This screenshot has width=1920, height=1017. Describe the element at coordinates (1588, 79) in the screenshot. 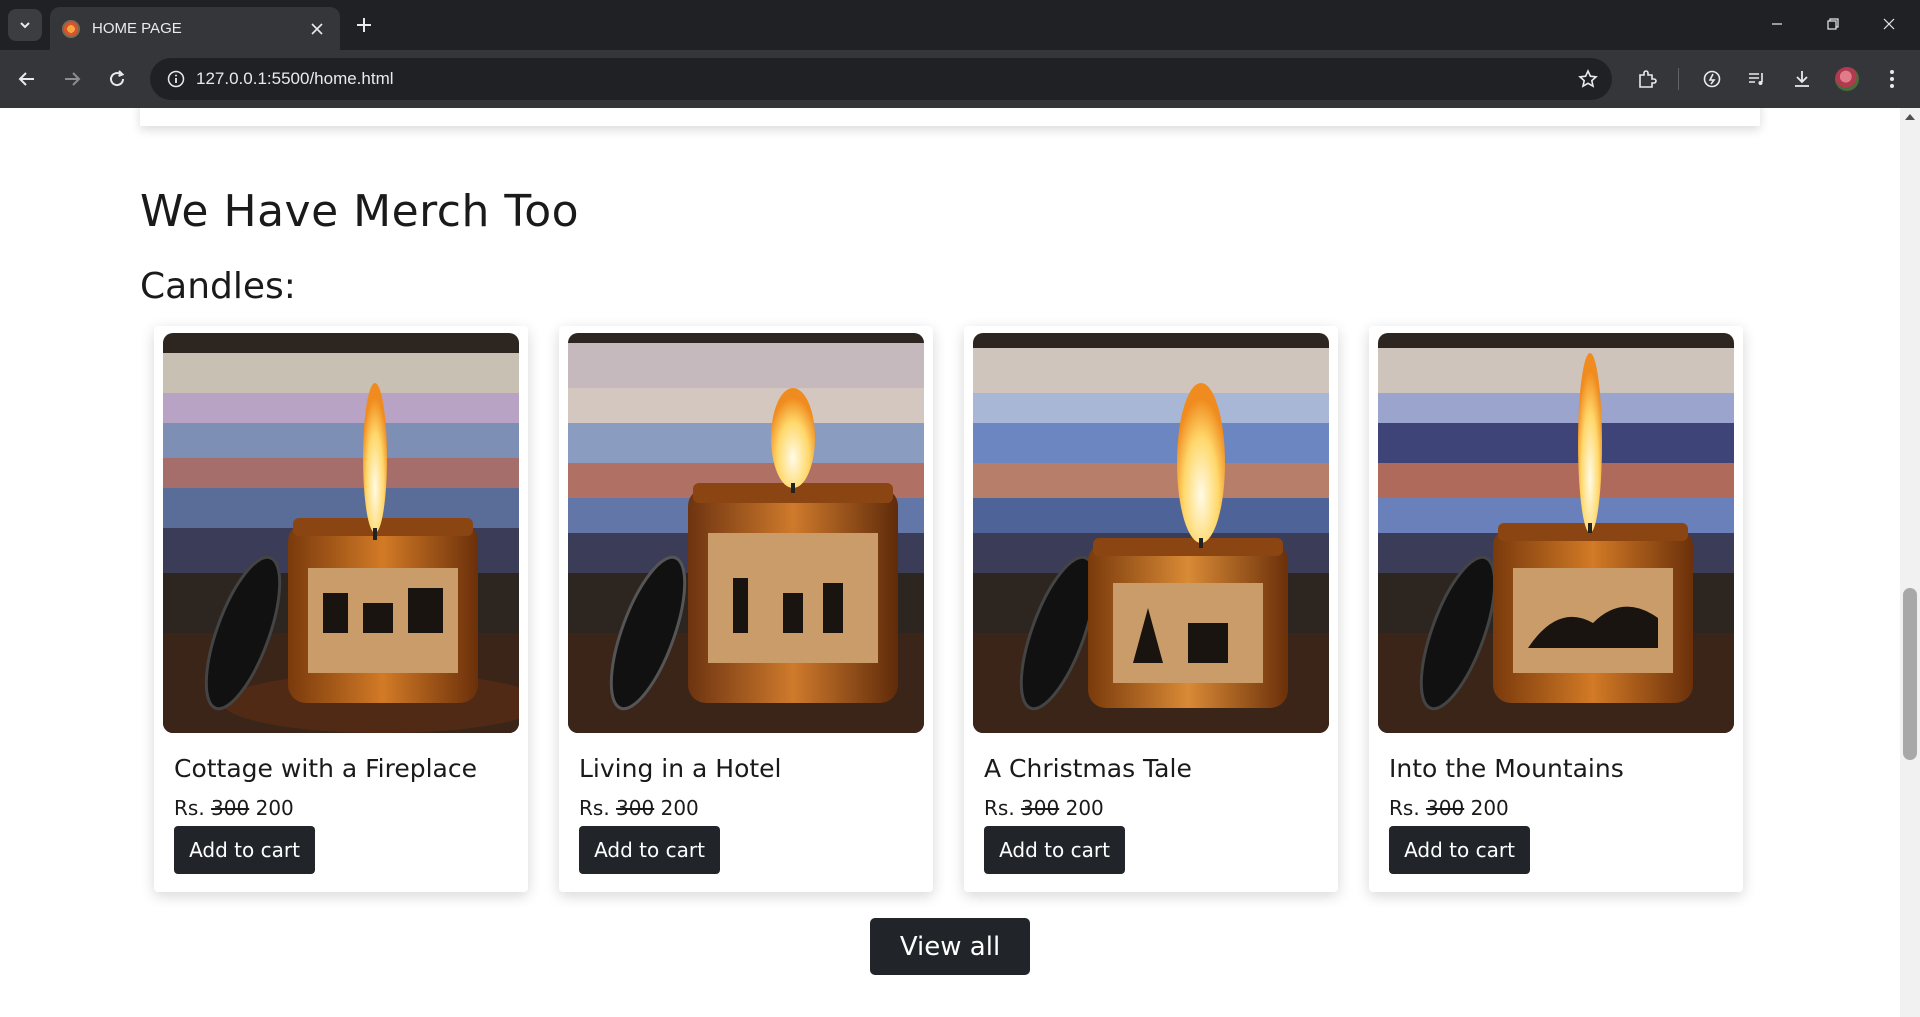

I see `bookmark-star-icon` at that location.